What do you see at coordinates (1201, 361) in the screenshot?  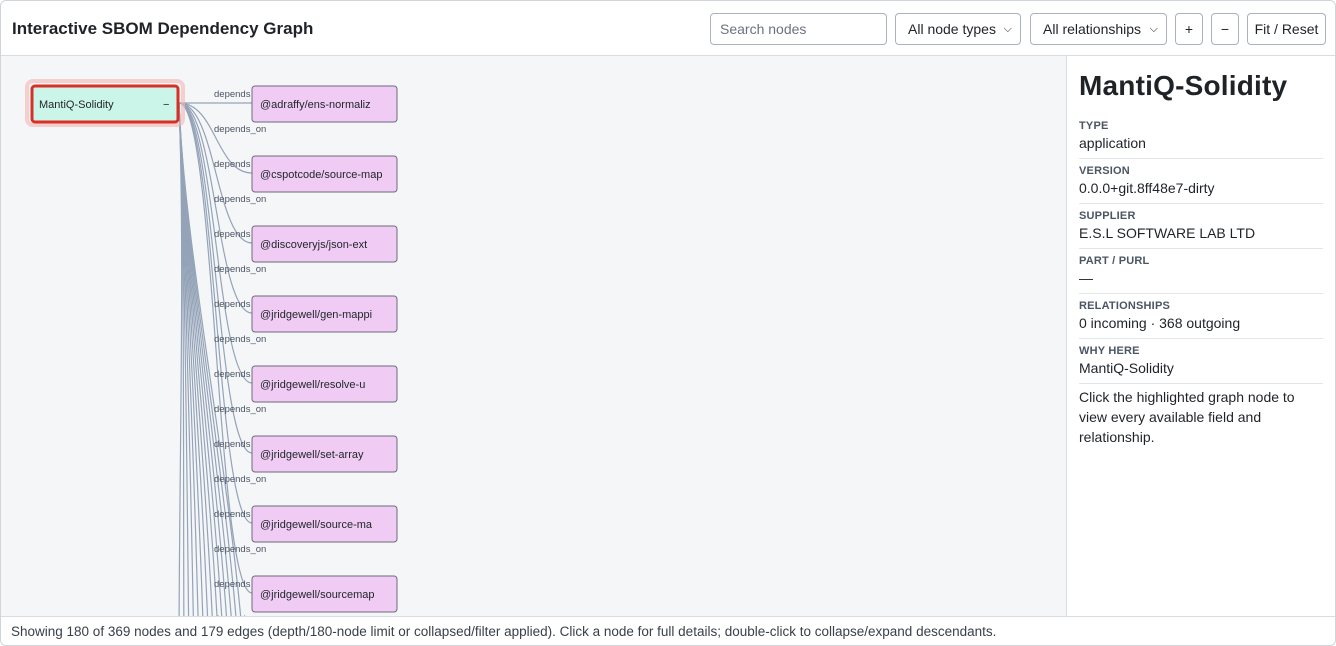 I see `detail-field: WHY HERE MantiQ-Solidity` at bounding box center [1201, 361].